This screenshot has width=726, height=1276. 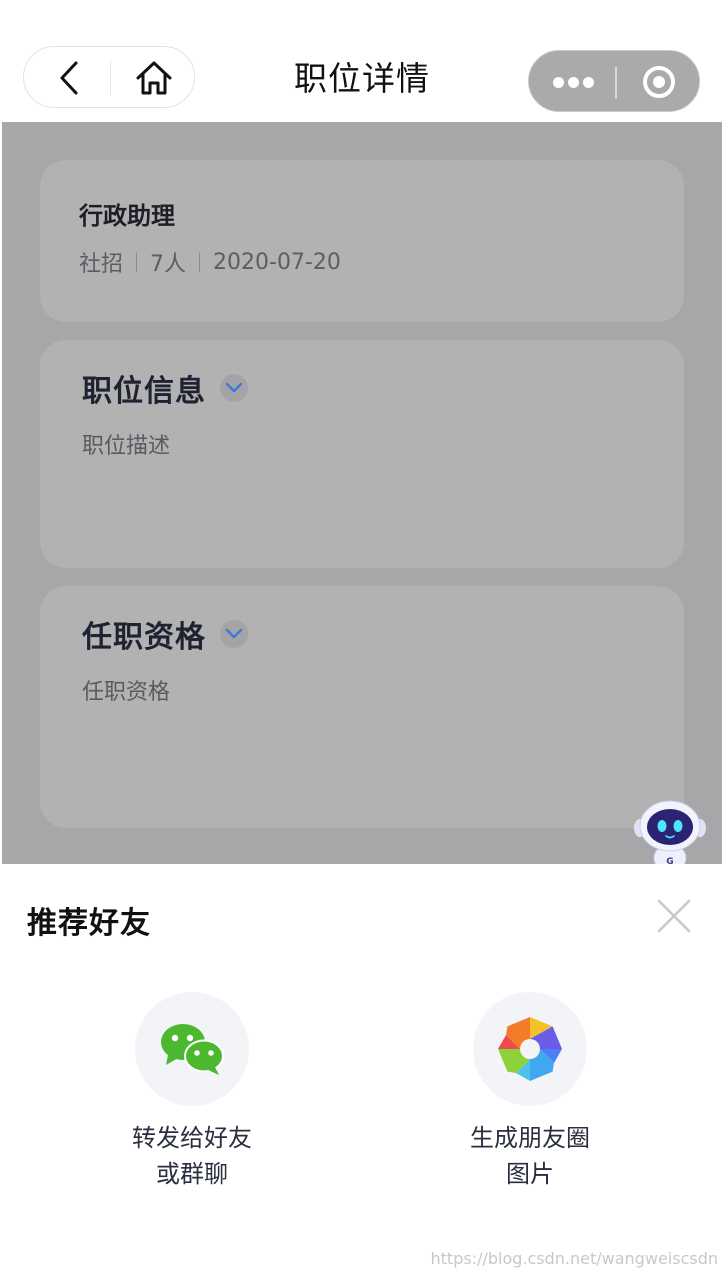 I want to click on option-label: 转发给好友 或群聊, so click(x=192, y=1156).